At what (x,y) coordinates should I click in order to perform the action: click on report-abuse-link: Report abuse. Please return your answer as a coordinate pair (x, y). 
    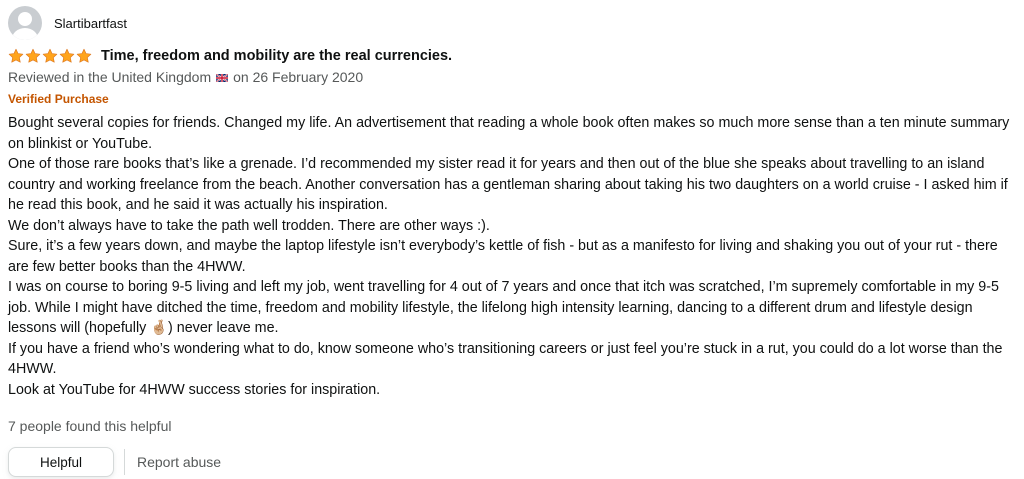
    Looking at the image, I should click on (179, 462).